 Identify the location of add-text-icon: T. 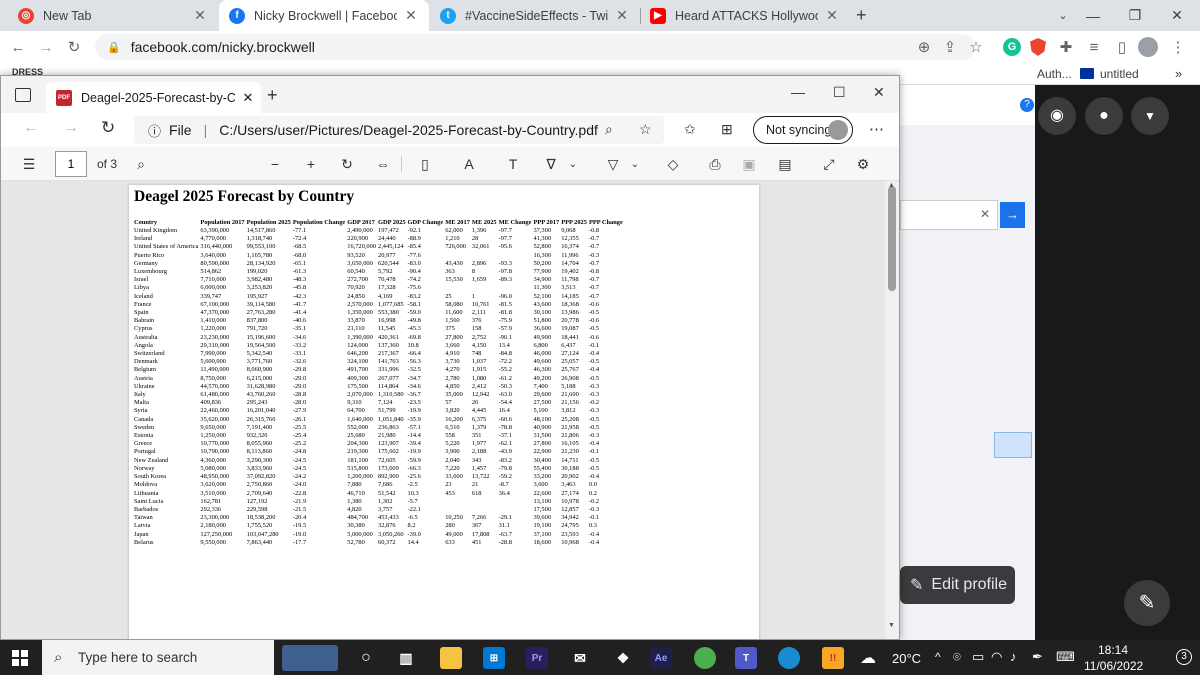
(513, 164).